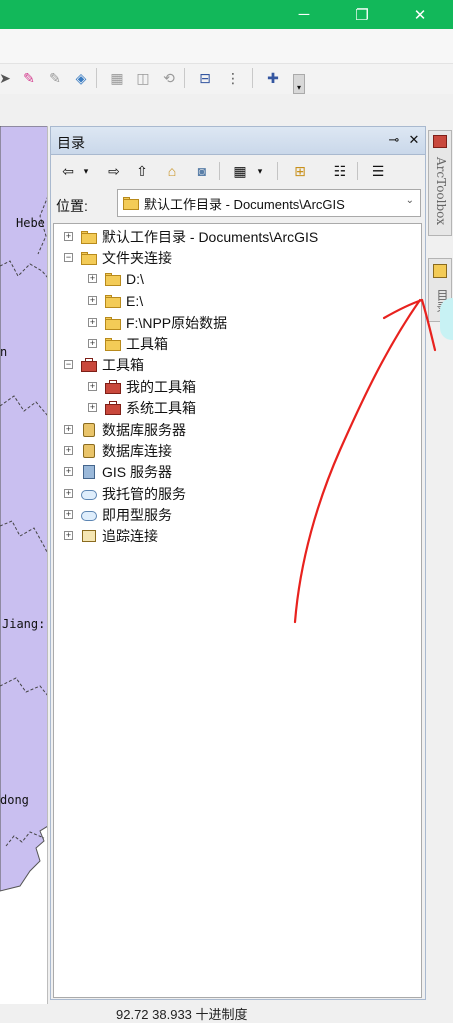  I want to click on red-arrow-annotation, so click(365, 461).